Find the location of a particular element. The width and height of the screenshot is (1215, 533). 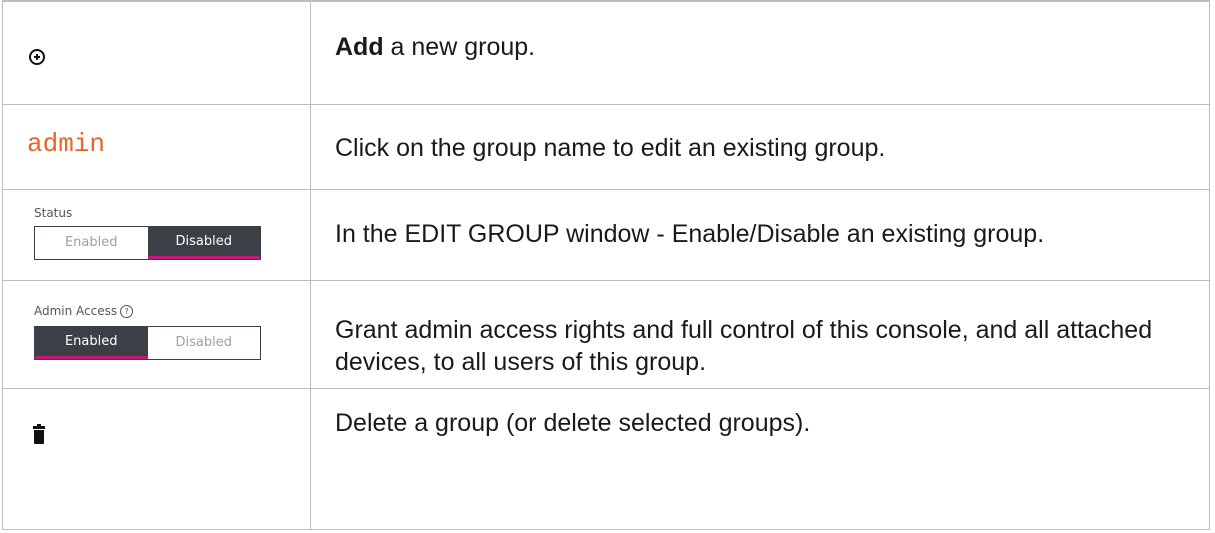

admin-access-label-group: Admin Access? is located at coordinates (84, 310).